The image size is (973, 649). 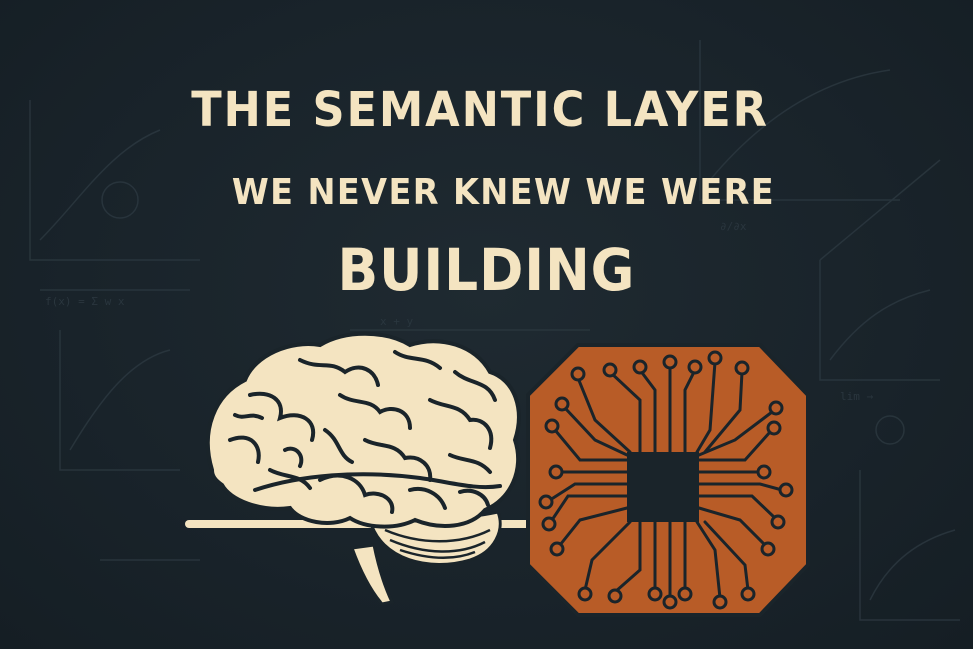 What do you see at coordinates (363, 468) in the screenshot?
I see `brain-icon` at bounding box center [363, 468].